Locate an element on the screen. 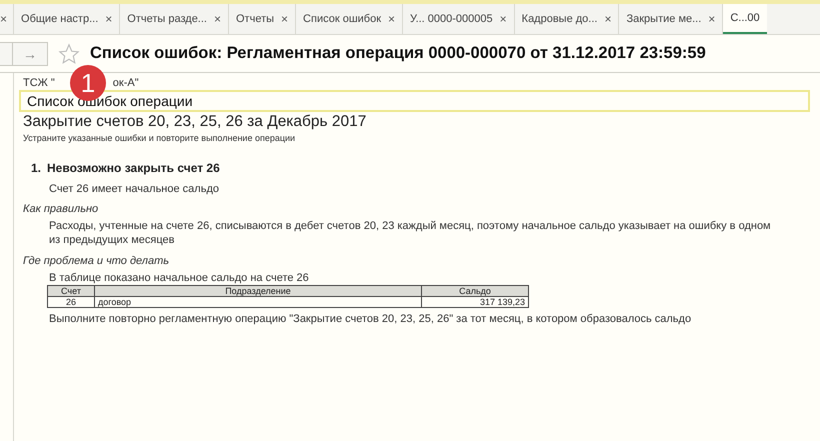 The width and height of the screenshot is (820, 441). tab: Отчеты разде... × is located at coordinates (174, 19).